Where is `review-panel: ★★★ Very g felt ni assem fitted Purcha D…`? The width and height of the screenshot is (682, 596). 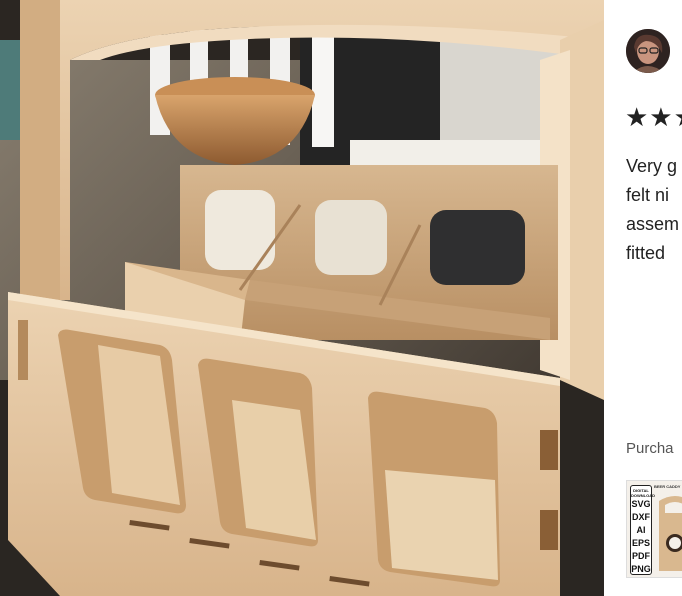
review-panel: ★★★ Very g felt ni assem fitted Purcha D… is located at coordinates (643, 298).